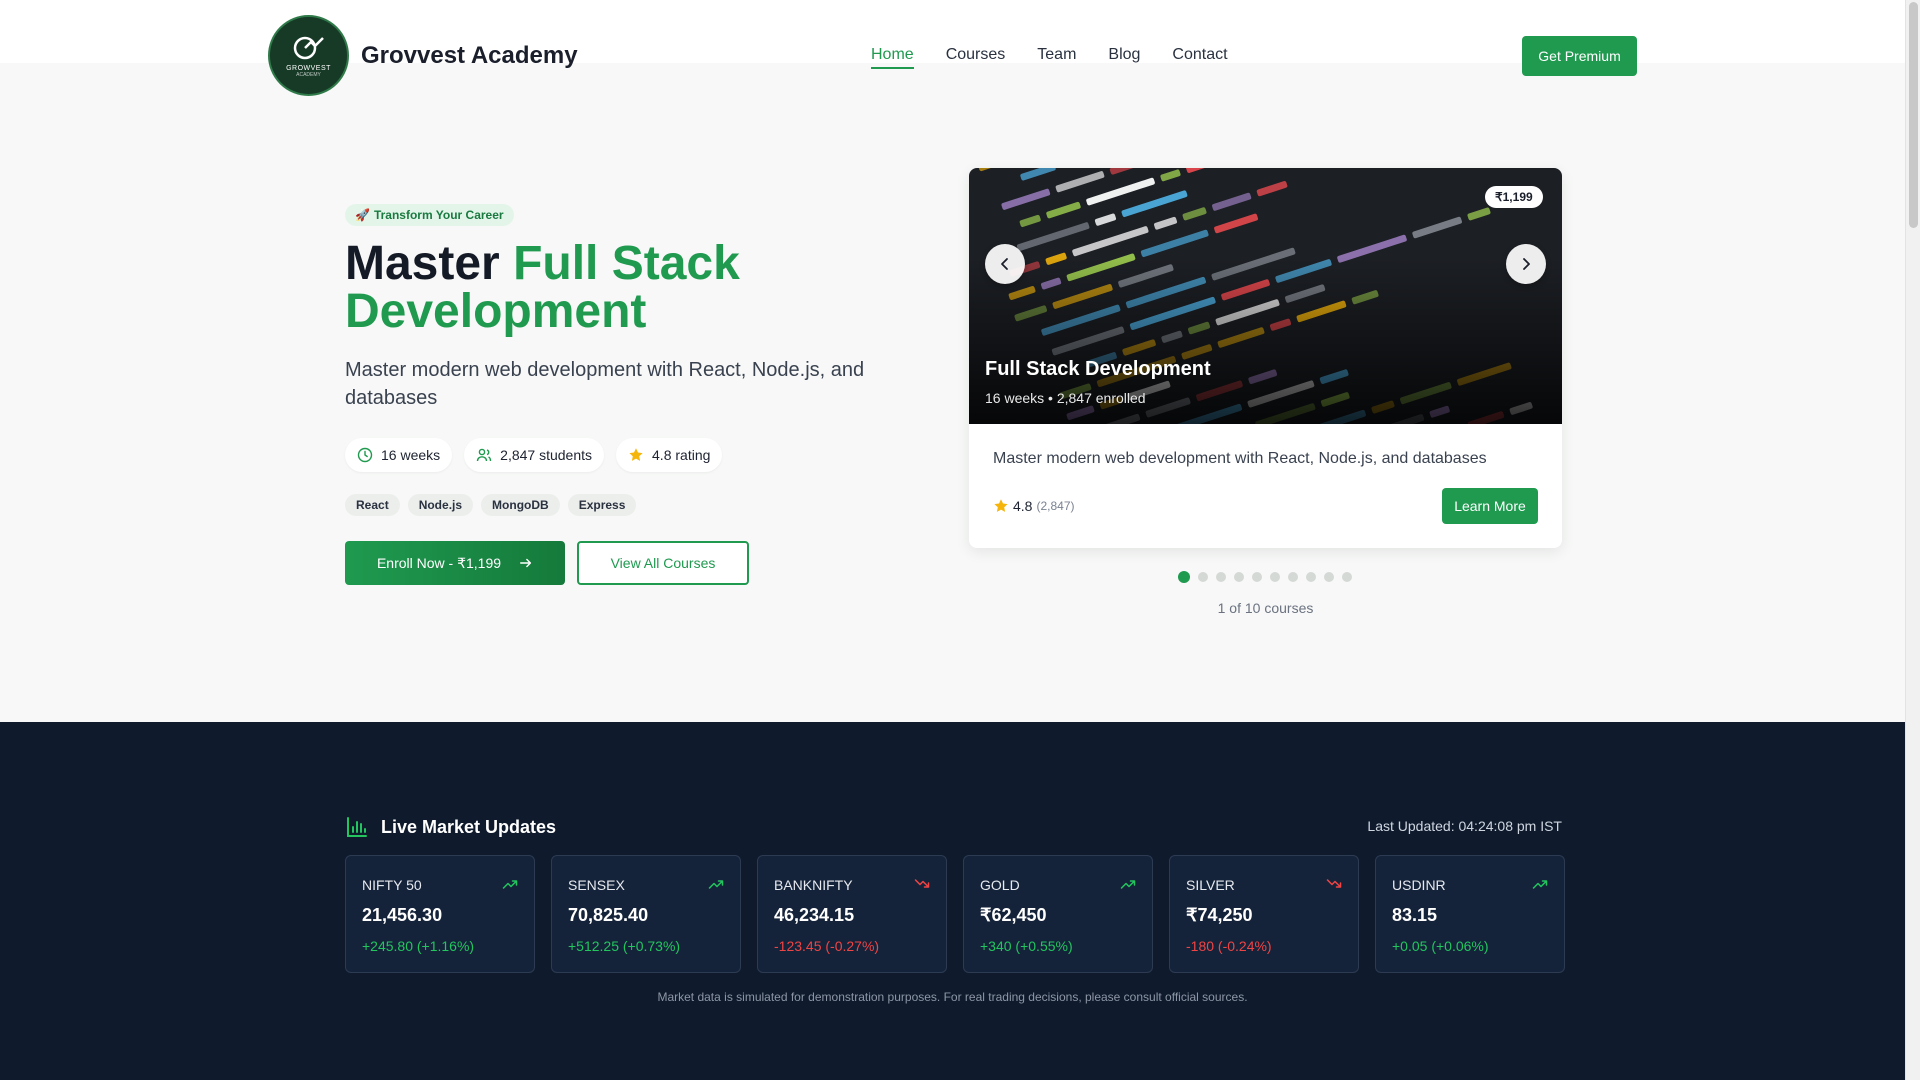 Image resolution: width=1920 pixels, height=1080 pixels. Describe the element at coordinates (469, 56) in the screenshot. I see `brand-name: Grovvest Academy` at that location.